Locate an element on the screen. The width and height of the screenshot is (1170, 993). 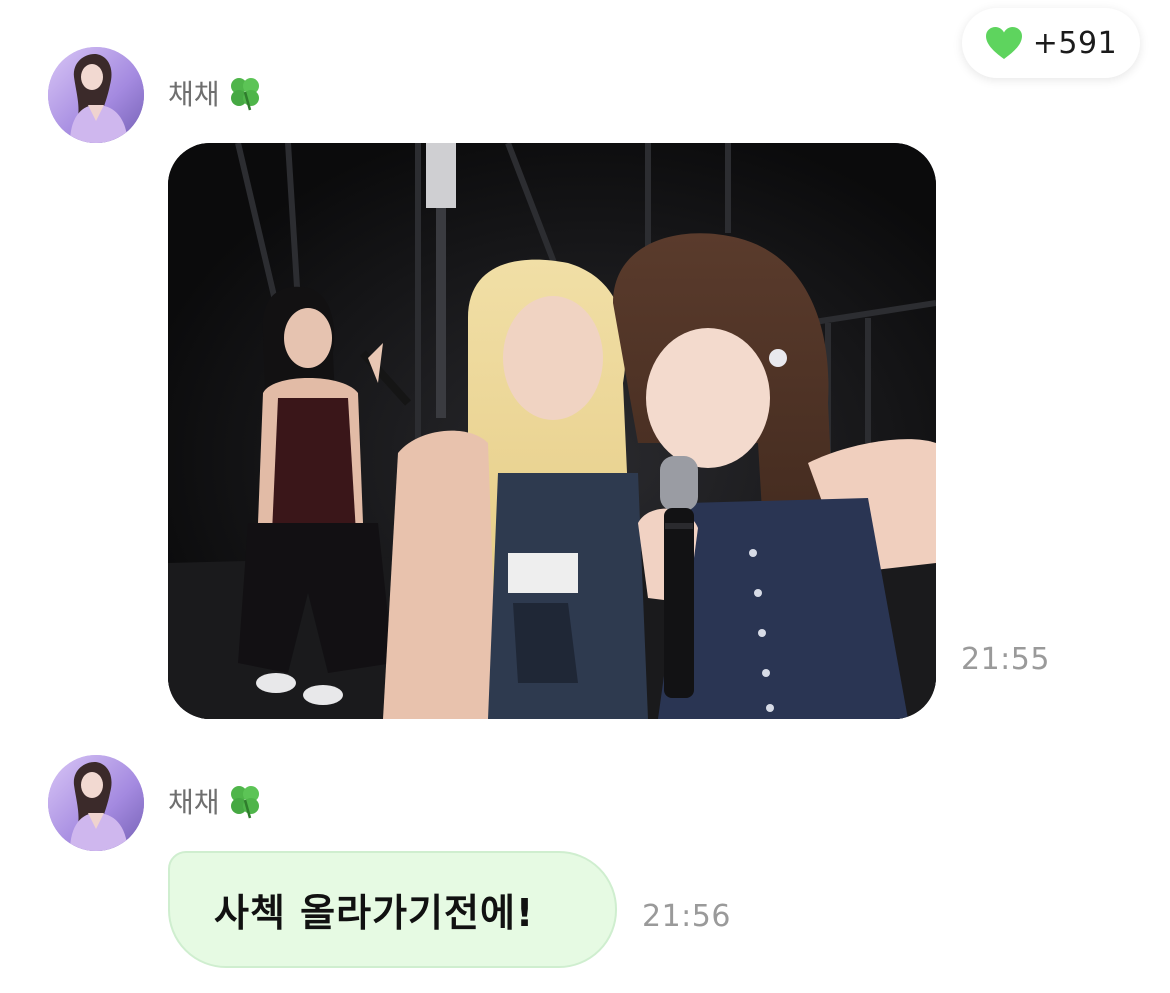
green-heart-icon is located at coordinates (1003, 43).